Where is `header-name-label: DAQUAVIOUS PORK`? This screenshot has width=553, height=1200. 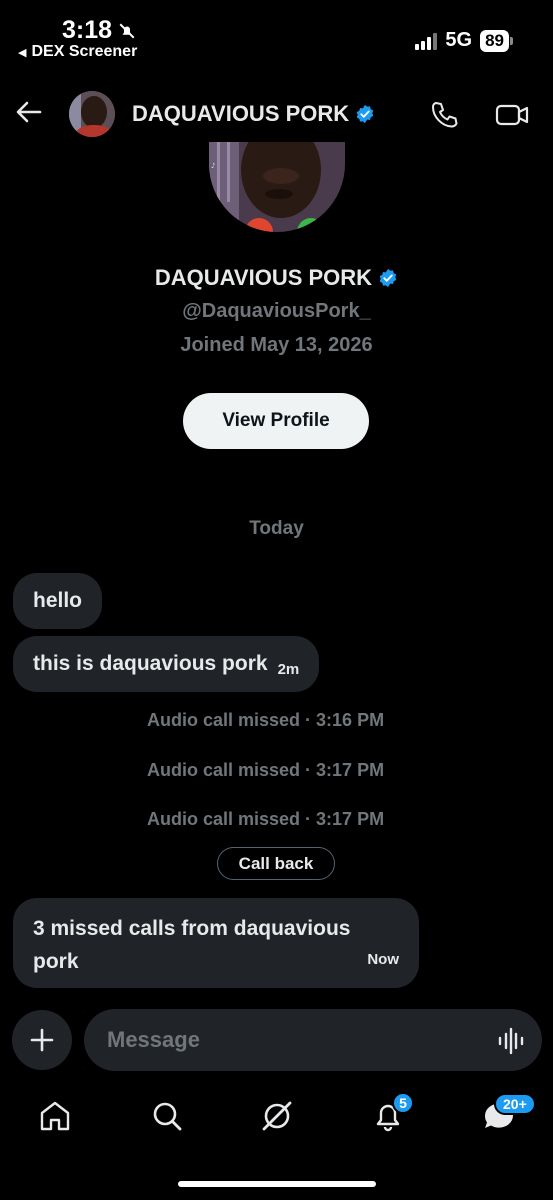
header-name-label: DAQUAVIOUS PORK is located at coordinates (241, 113).